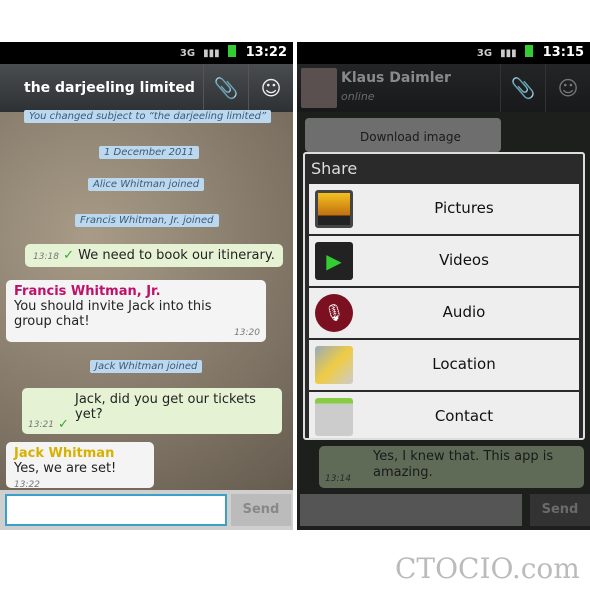 The height and width of the screenshot is (590, 590). Describe the element at coordinates (27, 485) in the screenshot. I see `message-time: 13:22` at that location.